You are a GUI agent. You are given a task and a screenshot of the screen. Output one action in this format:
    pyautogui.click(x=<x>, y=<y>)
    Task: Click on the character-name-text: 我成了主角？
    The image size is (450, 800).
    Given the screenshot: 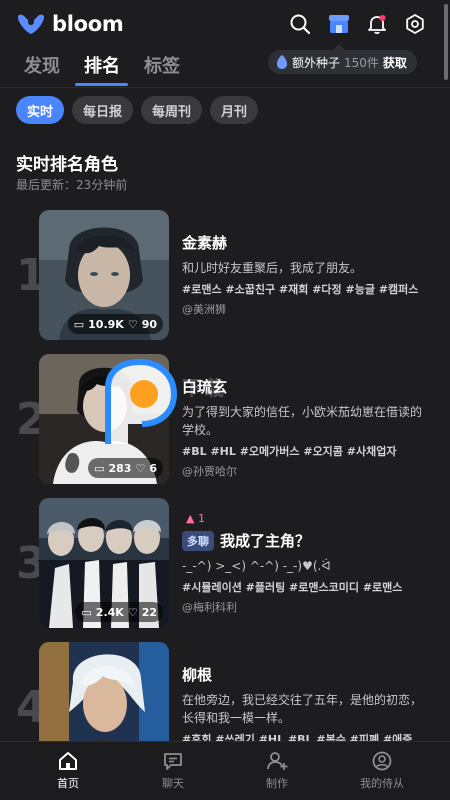 What is the action you would take?
    pyautogui.click(x=265, y=541)
    